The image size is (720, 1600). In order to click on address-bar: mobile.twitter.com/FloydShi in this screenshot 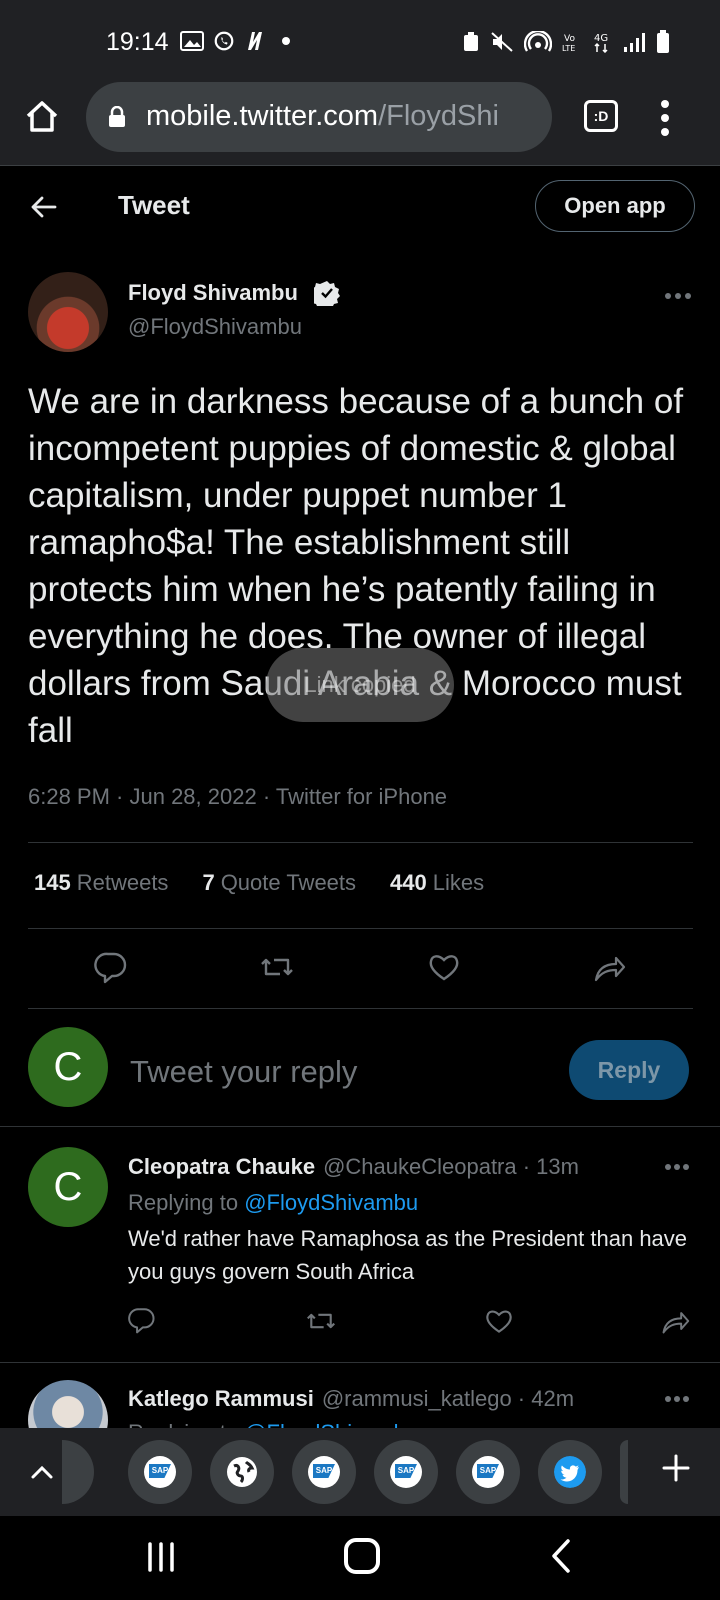, I will do `click(319, 117)`.